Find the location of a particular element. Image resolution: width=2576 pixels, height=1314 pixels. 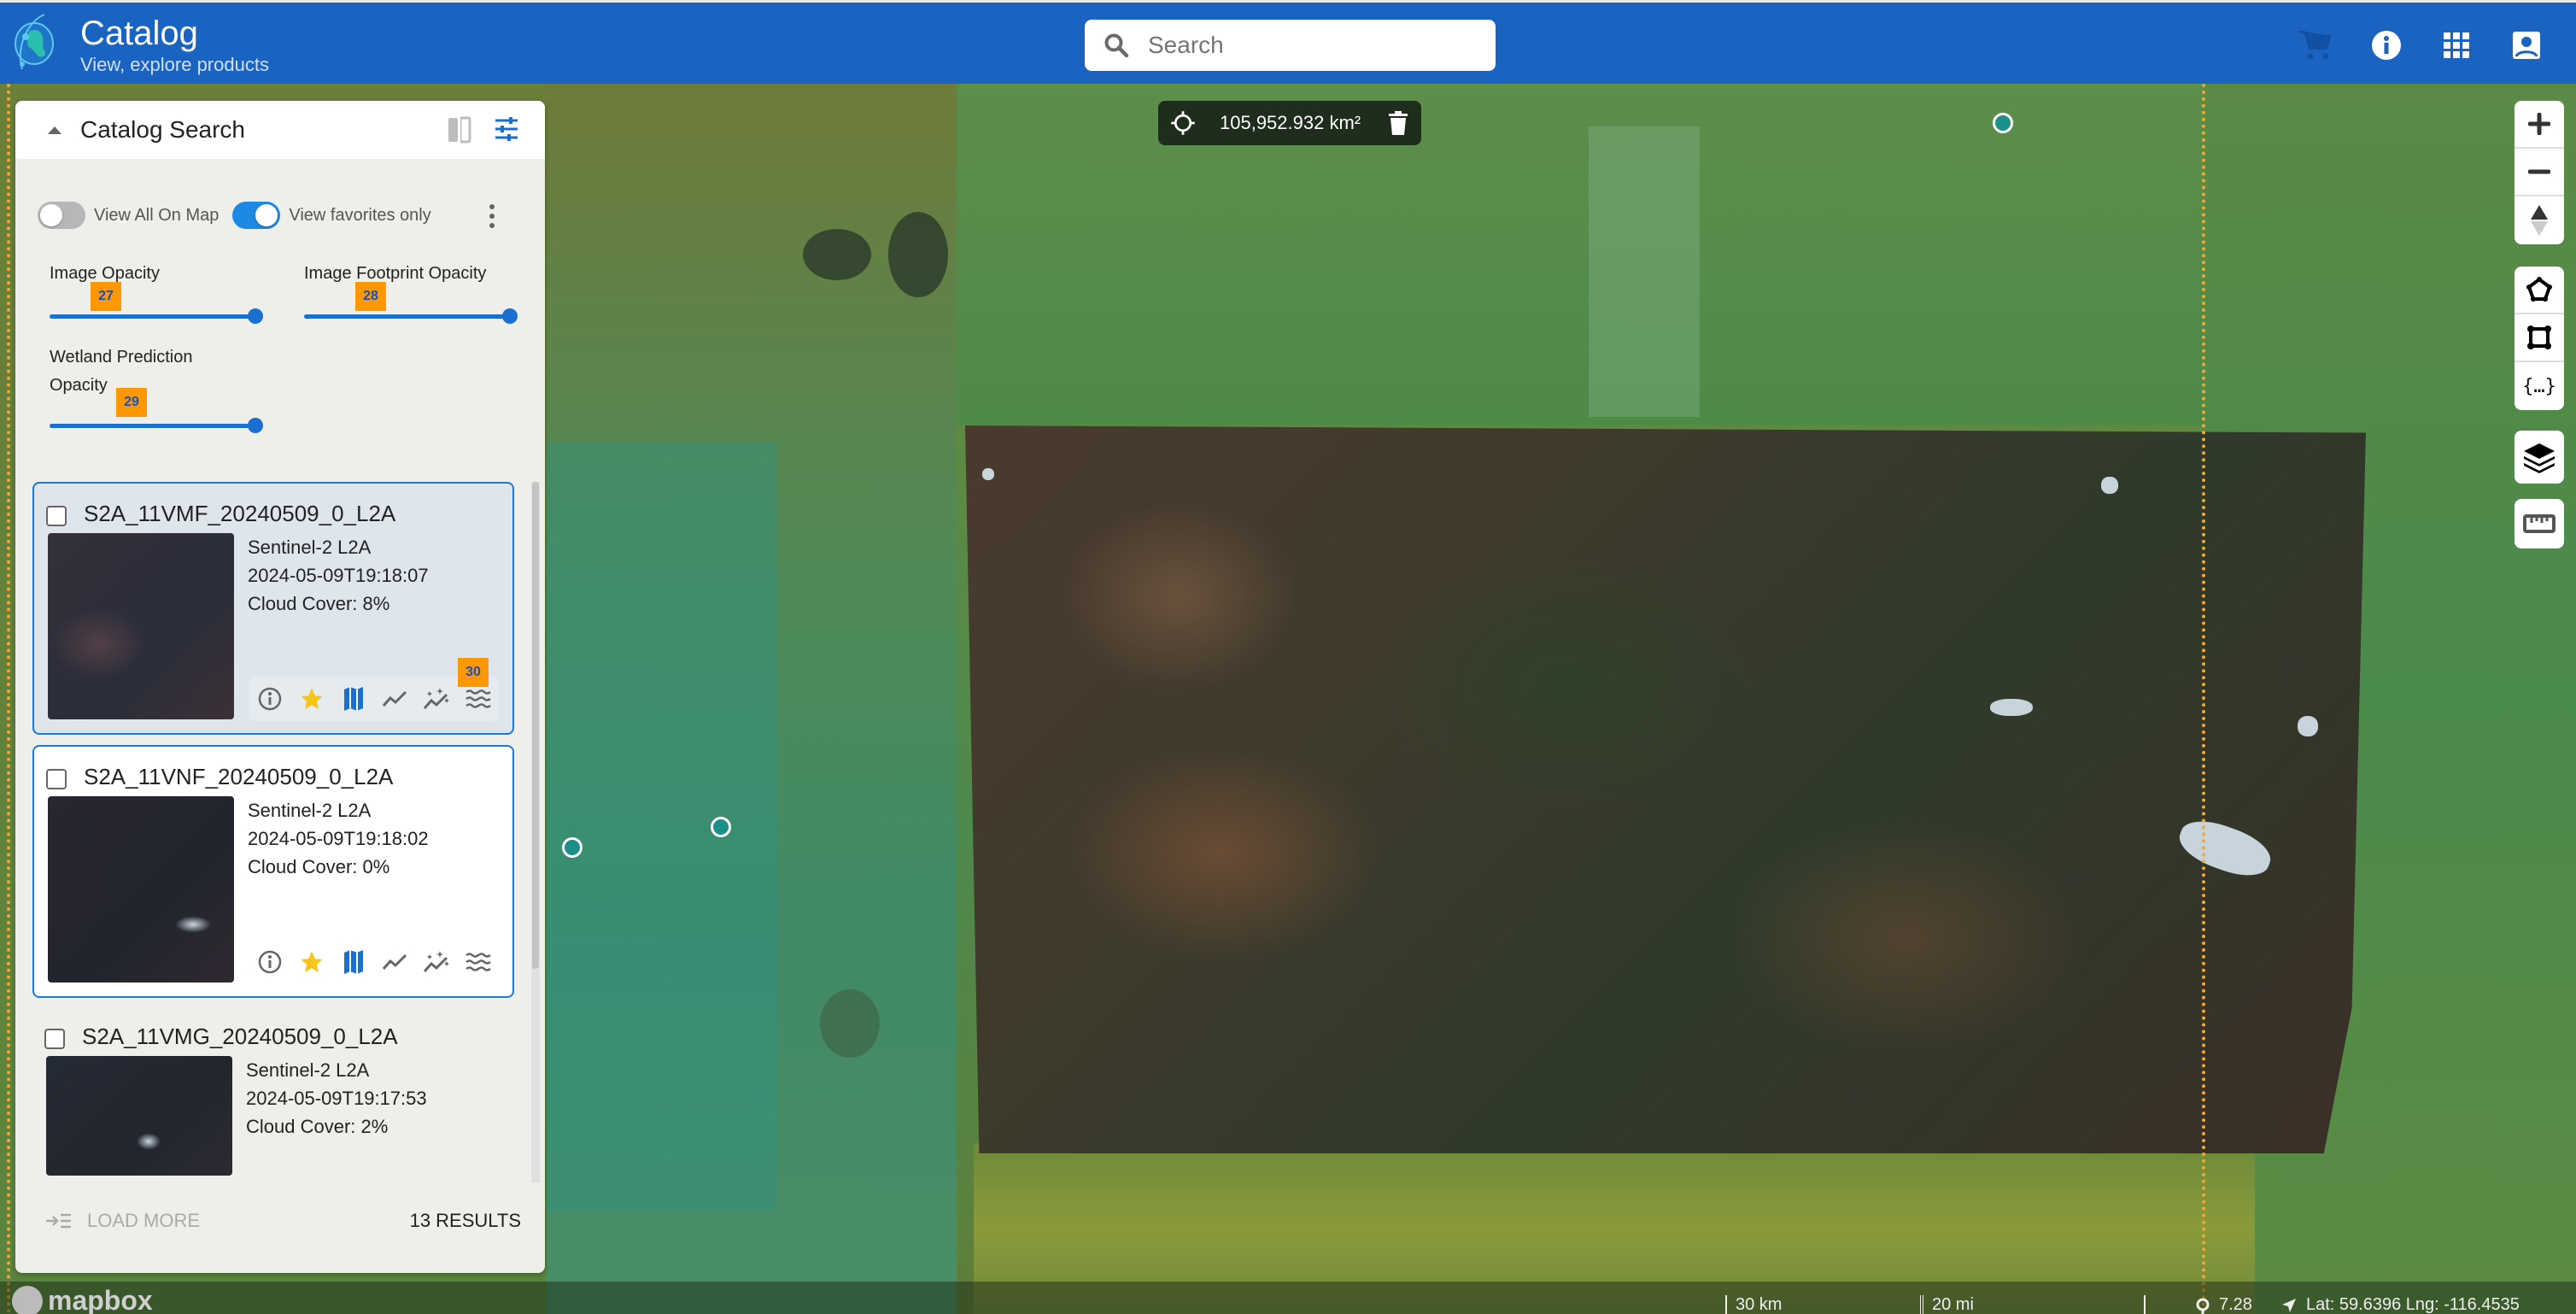

mark-badge: 29 is located at coordinates (131, 402).